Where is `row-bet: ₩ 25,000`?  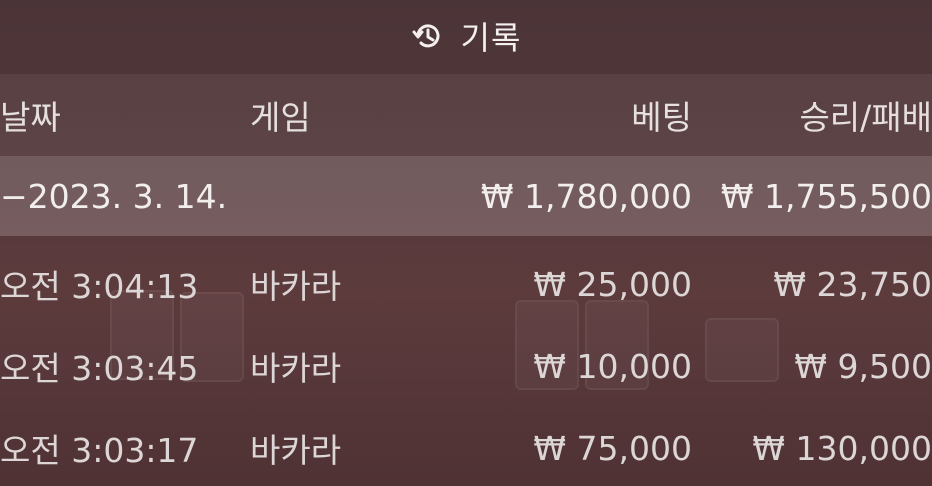
row-bet: ₩ 25,000 is located at coordinates (612, 284).